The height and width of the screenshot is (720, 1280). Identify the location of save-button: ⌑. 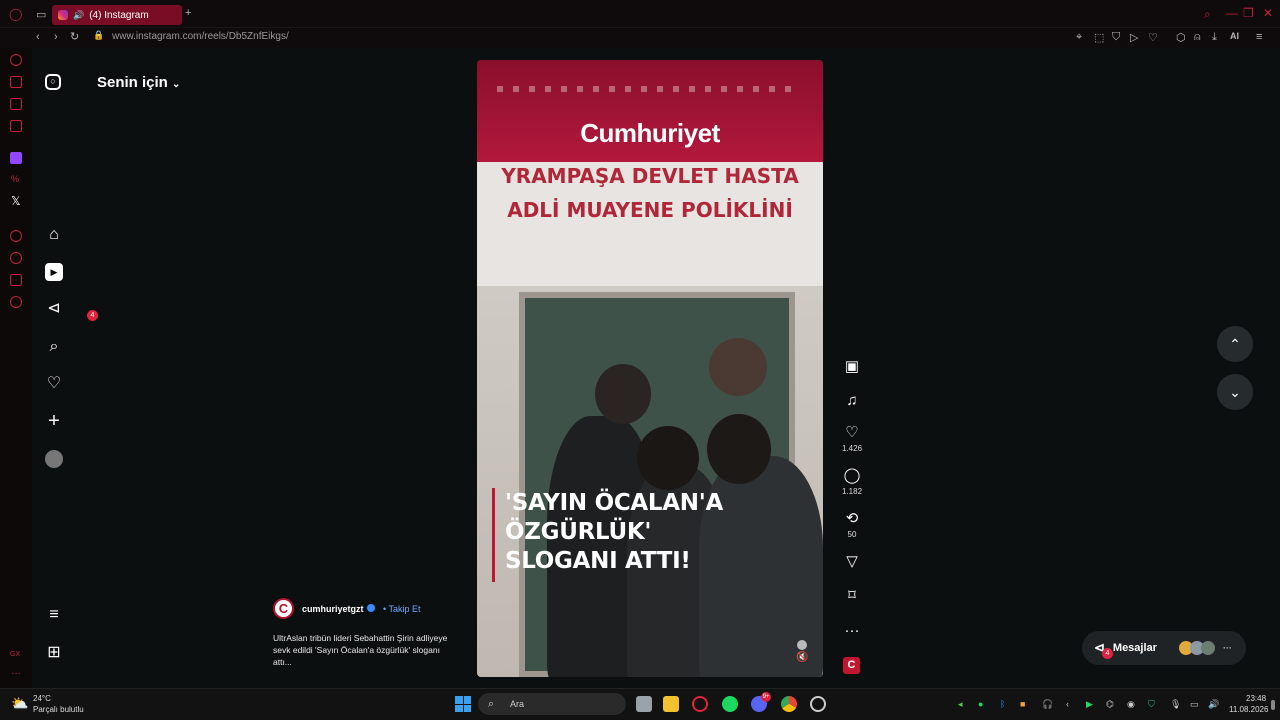
(852, 596).